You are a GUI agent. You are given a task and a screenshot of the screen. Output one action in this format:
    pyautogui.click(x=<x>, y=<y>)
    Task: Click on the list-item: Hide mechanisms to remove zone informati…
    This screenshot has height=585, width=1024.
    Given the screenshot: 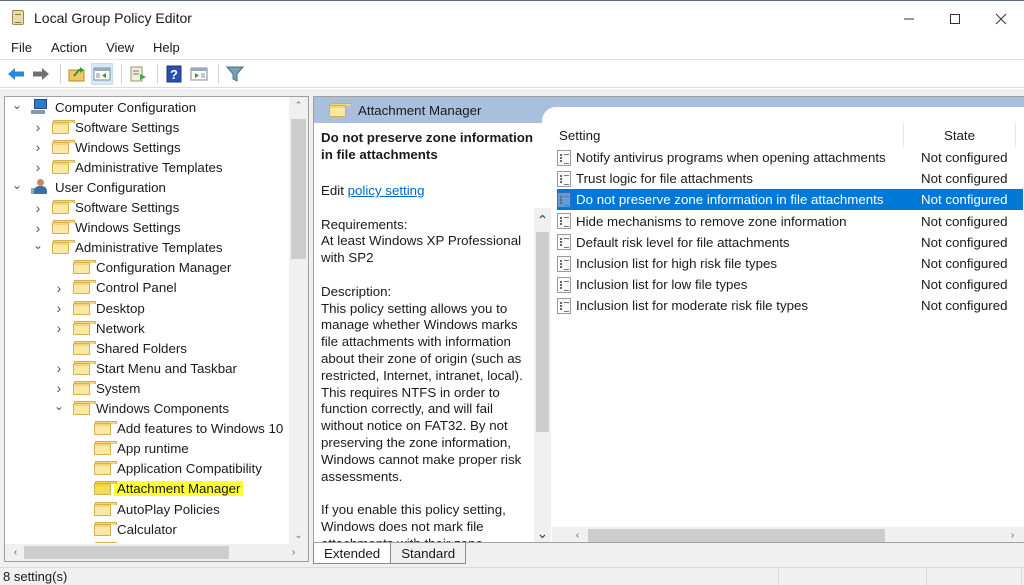 What is the action you would take?
    pyautogui.click(x=790, y=221)
    